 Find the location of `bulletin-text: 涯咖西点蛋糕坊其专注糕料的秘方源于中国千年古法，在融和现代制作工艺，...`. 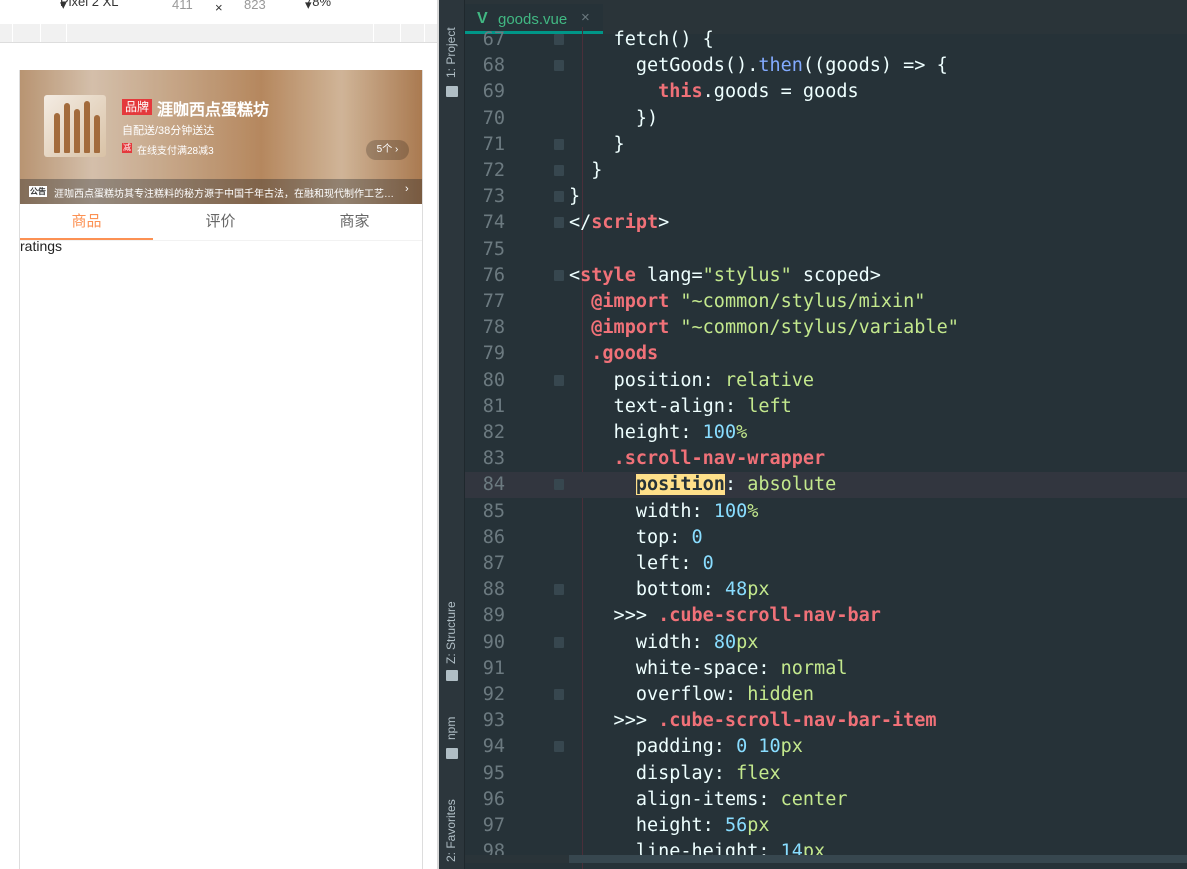

bulletin-text: 涯咖西点蛋糕坊其专注糕料的秘方源于中国千年古法，在融和现代制作工艺，... is located at coordinates (224, 194).